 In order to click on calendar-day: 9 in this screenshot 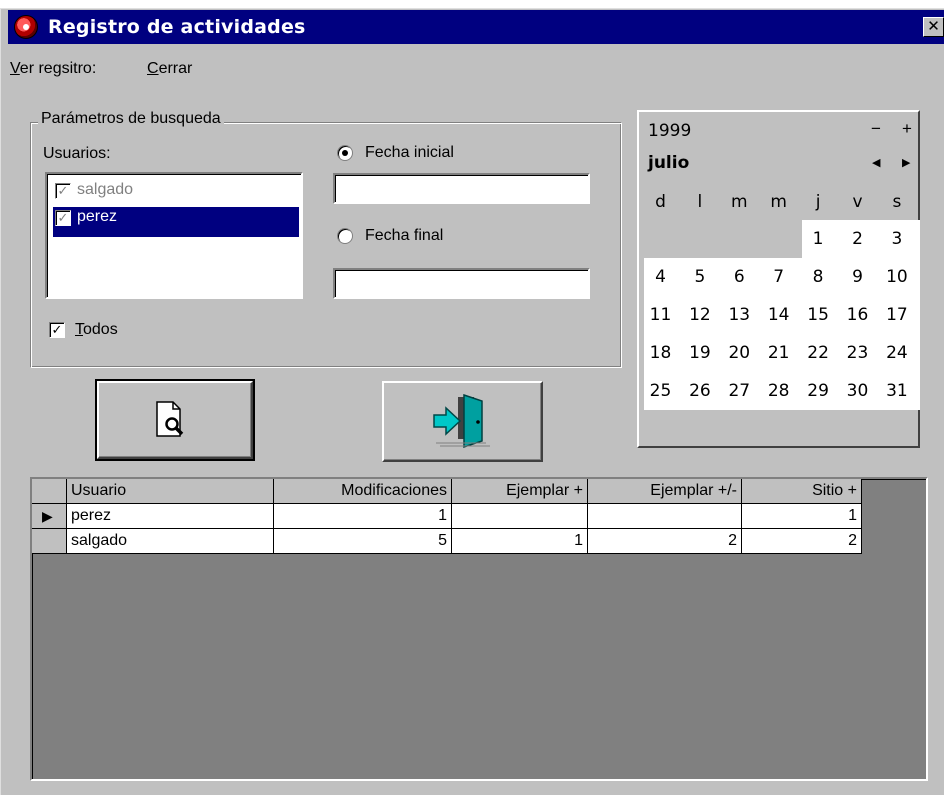, I will do `click(857, 277)`.